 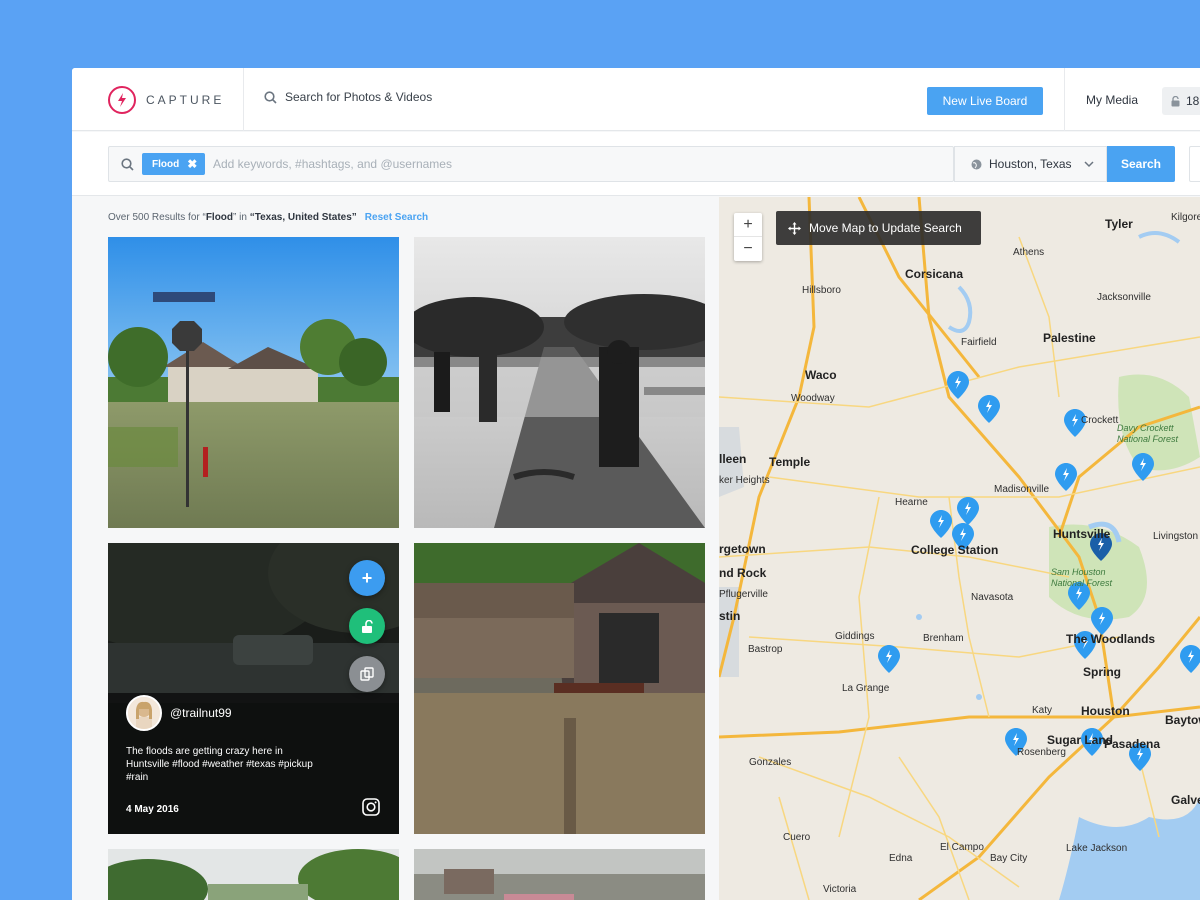 What do you see at coordinates (840, 889) in the screenshot?
I see `map-label: Victoria` at bounding box center [840, 889].